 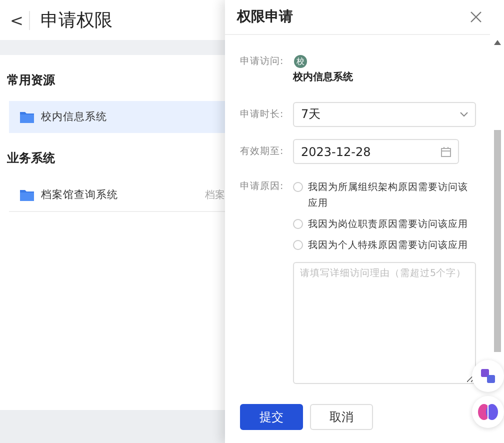 What do you see at coordinates (262, 151) in the screenshot?
I see `field-label: 有效期至:` at bounding box center [262, 151].